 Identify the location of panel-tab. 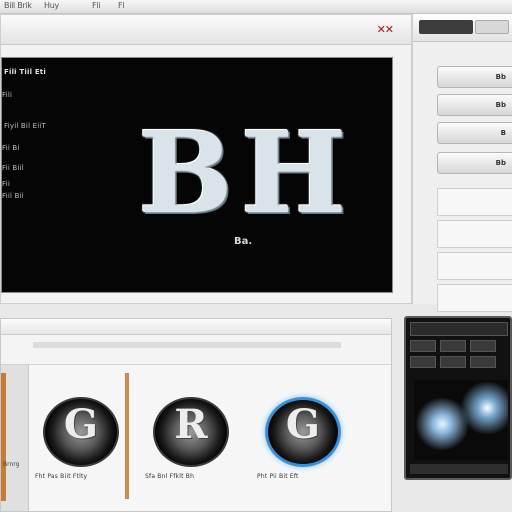
(492, 27).